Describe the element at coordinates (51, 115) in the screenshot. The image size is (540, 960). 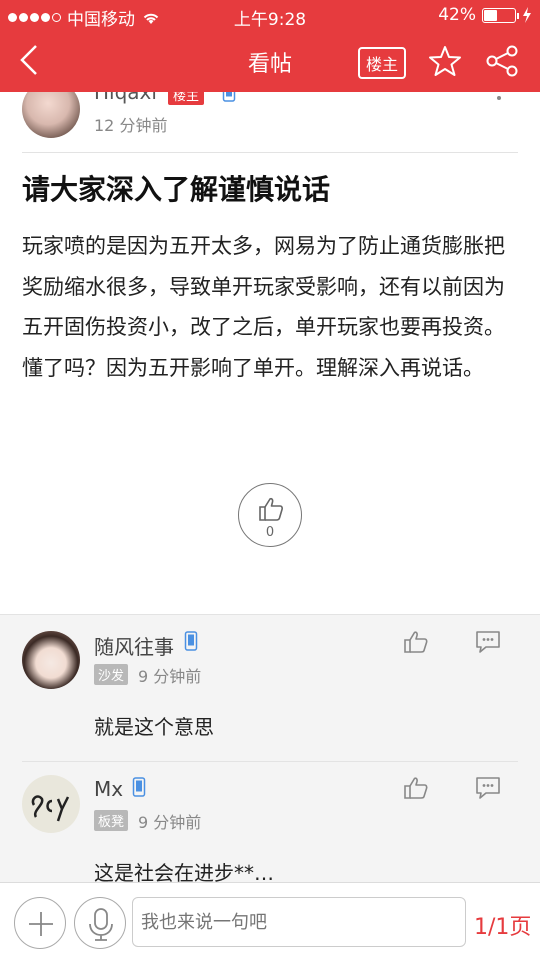
I see `author-avatar` at that location.